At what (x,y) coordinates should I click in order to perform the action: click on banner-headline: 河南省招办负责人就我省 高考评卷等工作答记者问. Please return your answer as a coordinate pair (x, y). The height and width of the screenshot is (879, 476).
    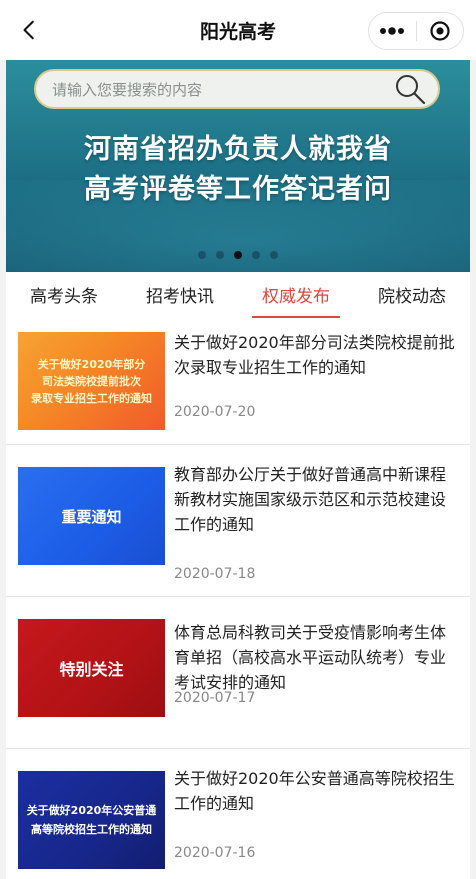
    Looking at the image, I should click on (238, 170).